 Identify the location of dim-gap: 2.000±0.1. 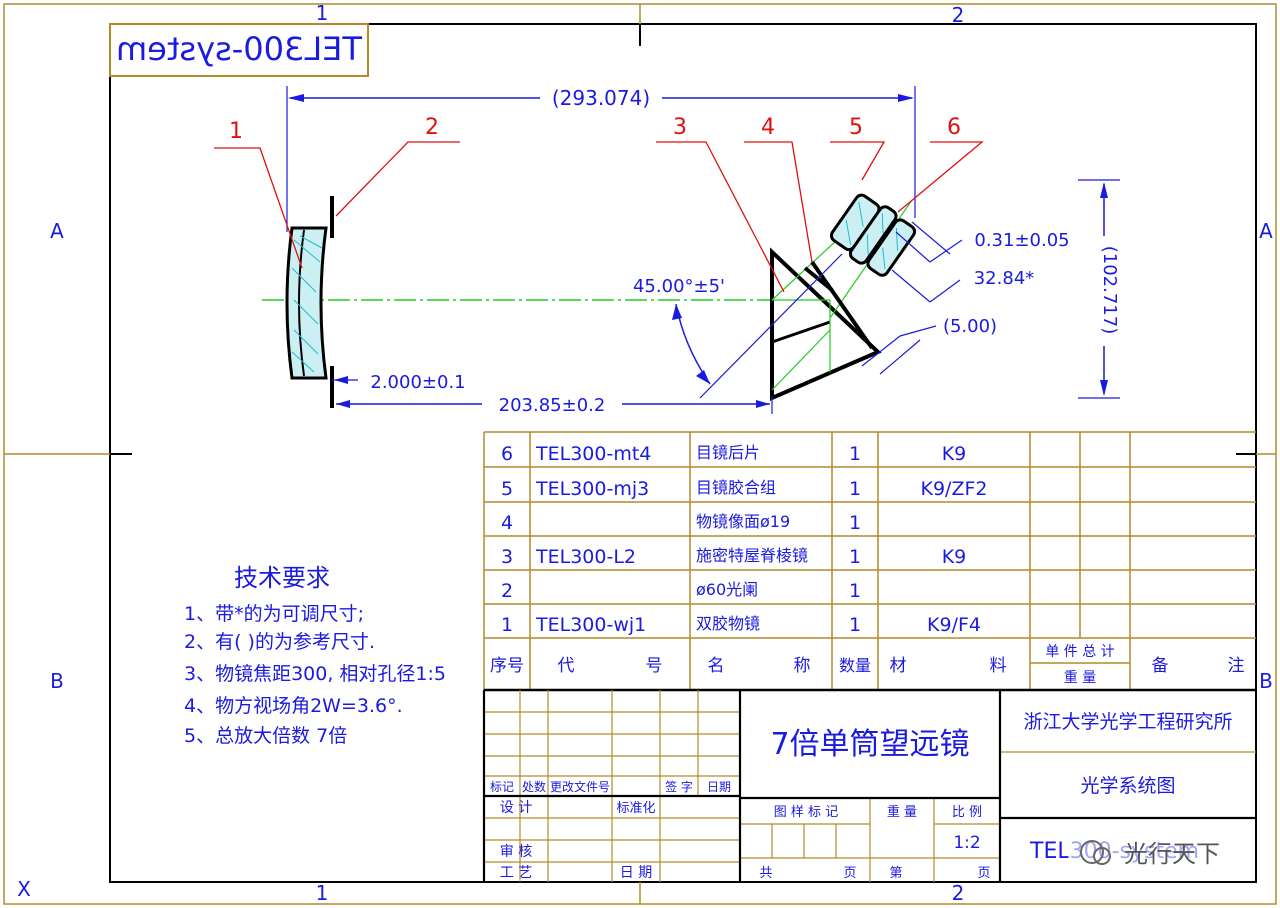
(417, 382).